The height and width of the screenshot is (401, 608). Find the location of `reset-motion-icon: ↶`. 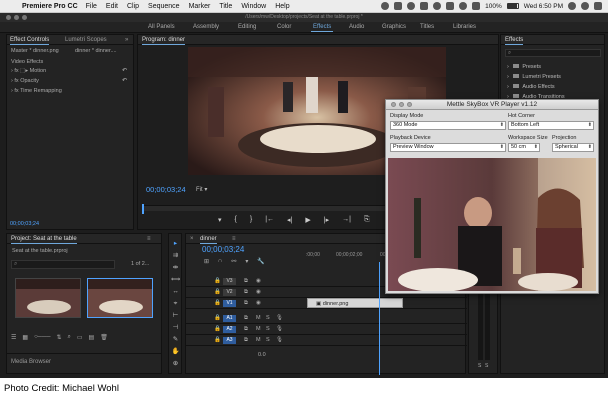

reset-motion-icon: ↶ is located at coordinates (124, 70).